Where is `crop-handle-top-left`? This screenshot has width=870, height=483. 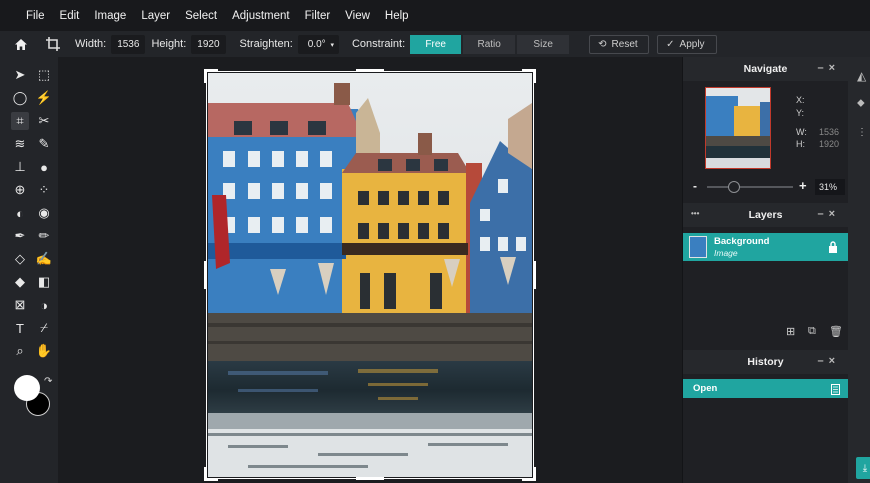 crop-handle-top-left is located at coordinates (211, 76).